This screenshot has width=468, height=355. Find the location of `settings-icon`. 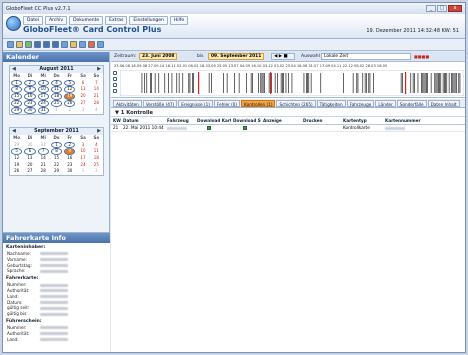

settings-icon is located at coordinates (100, 44).